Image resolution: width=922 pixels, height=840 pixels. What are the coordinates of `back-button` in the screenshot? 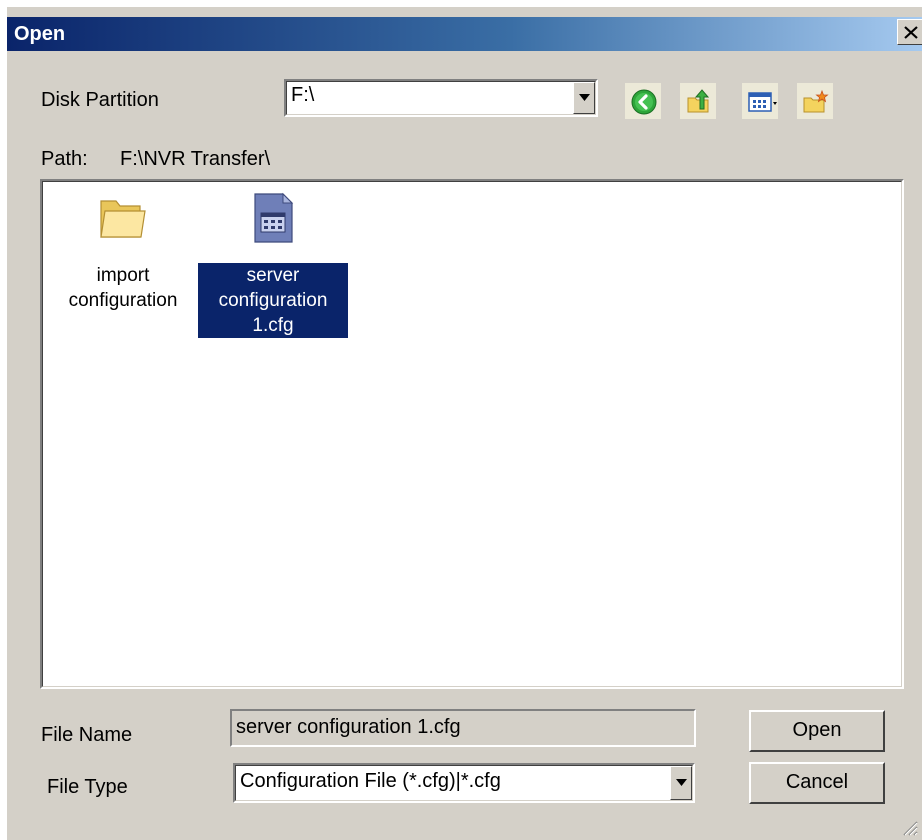 It's located at (643, 101).